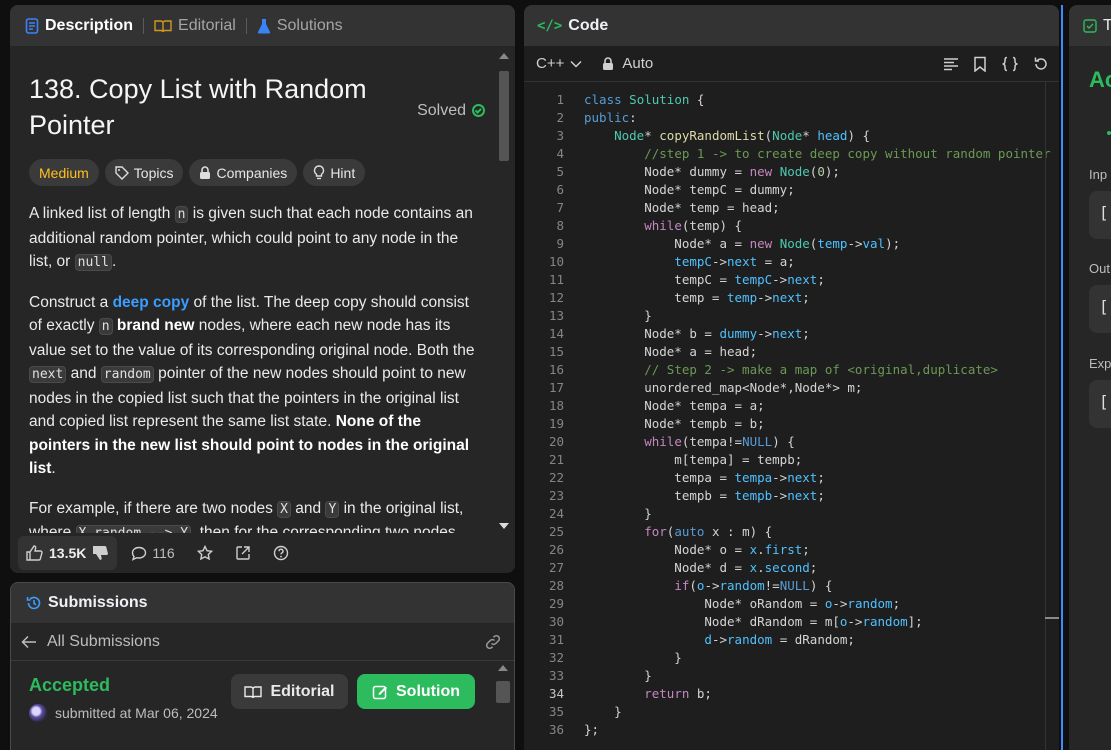 The height and width of the screenshot is (750, 1111). I want to click on submitted-time: submitted at Mar 06, 2024, so click(136, 713).